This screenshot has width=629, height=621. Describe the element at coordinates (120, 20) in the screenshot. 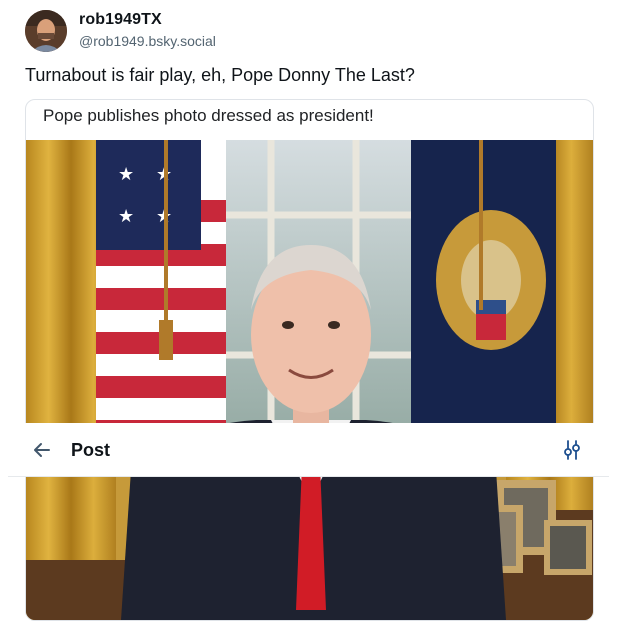

I see `author-display-name: rob1949TX` at that location.